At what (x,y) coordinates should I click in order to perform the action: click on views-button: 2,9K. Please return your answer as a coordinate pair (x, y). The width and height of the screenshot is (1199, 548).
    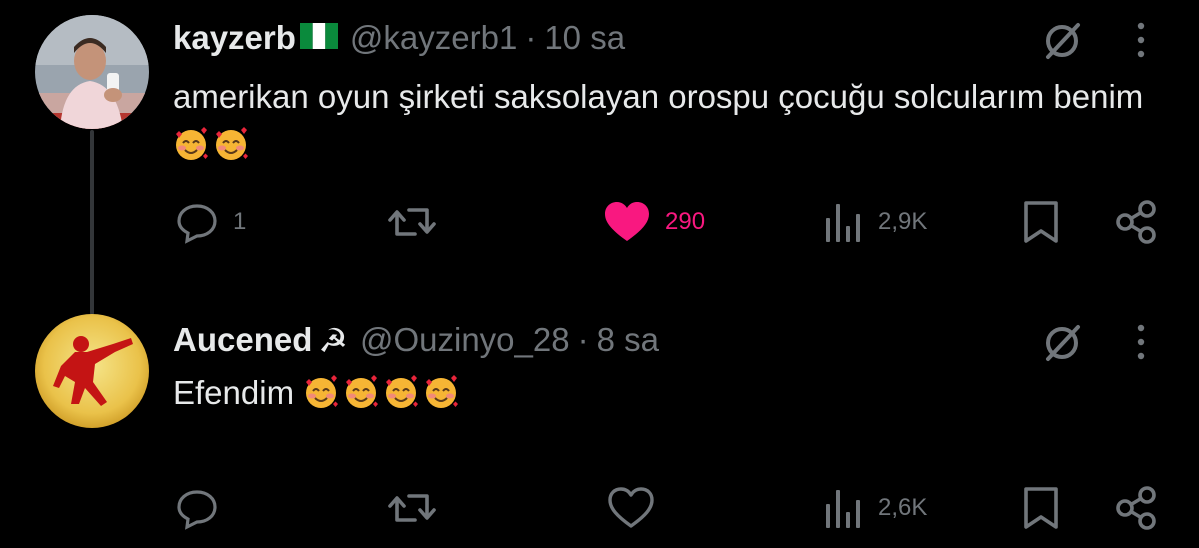
    Looking at the image, I should click on (875, 222).